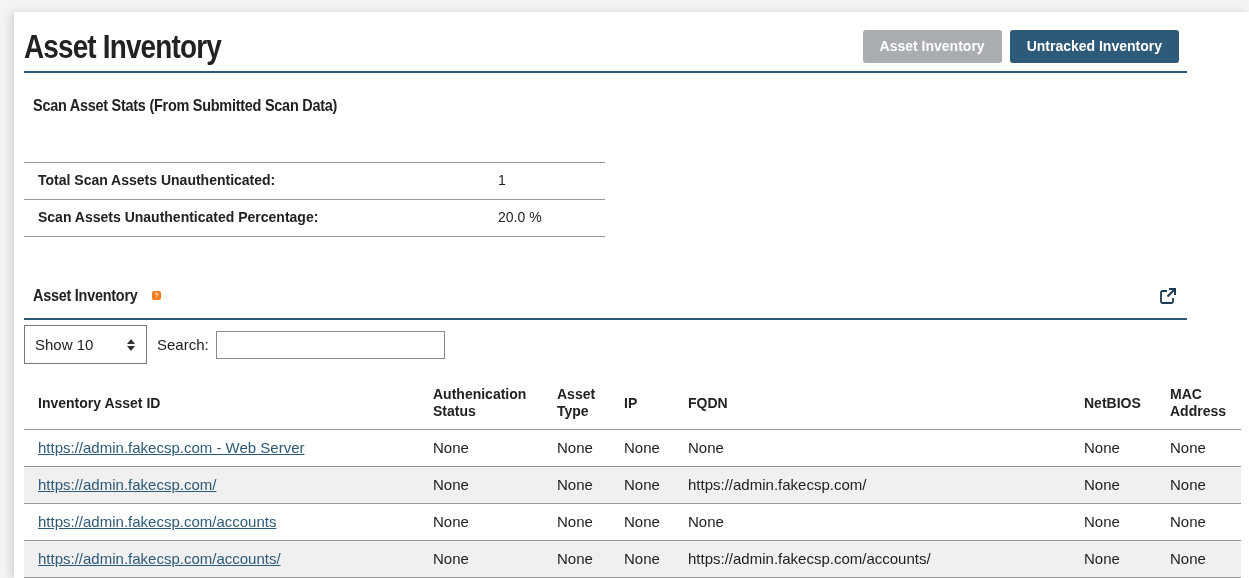 The image size is (1249, 578). I want to click on section-title: Asset Inventory, so click(85, 295).